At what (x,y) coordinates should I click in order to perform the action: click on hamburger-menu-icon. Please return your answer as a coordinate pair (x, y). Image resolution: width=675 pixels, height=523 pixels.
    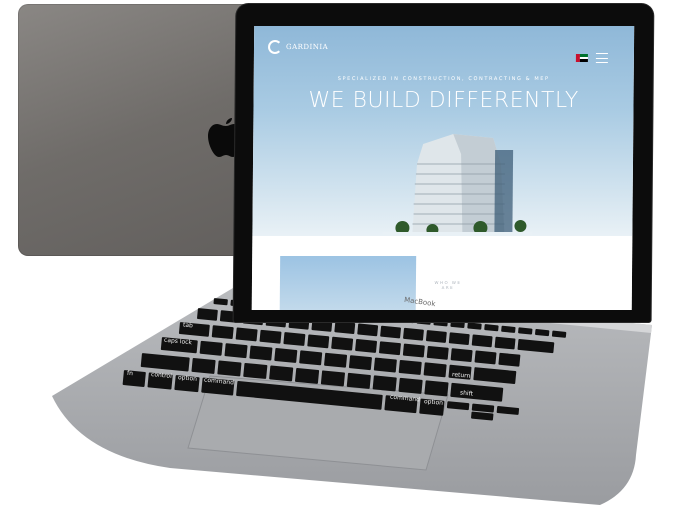
    Looking at the image, I should click on (601, 58).